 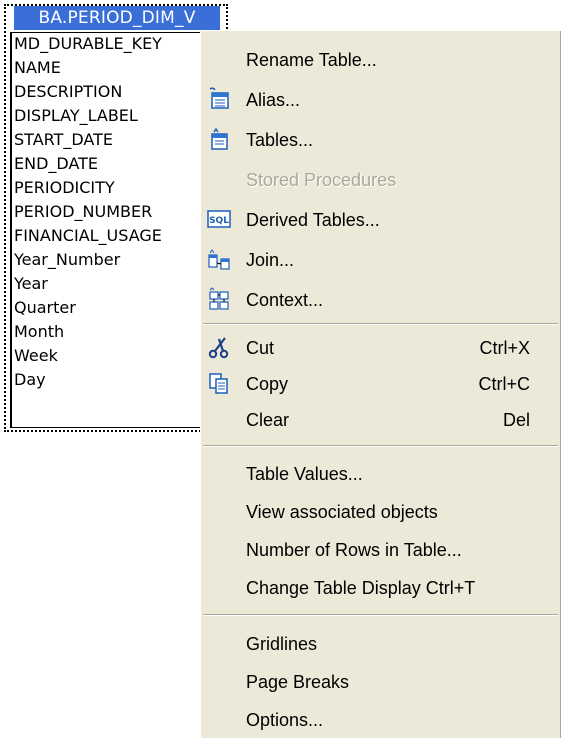 I want to click on table-column-item: MD_DURABLE_KEY, so click(x=88, y=44).